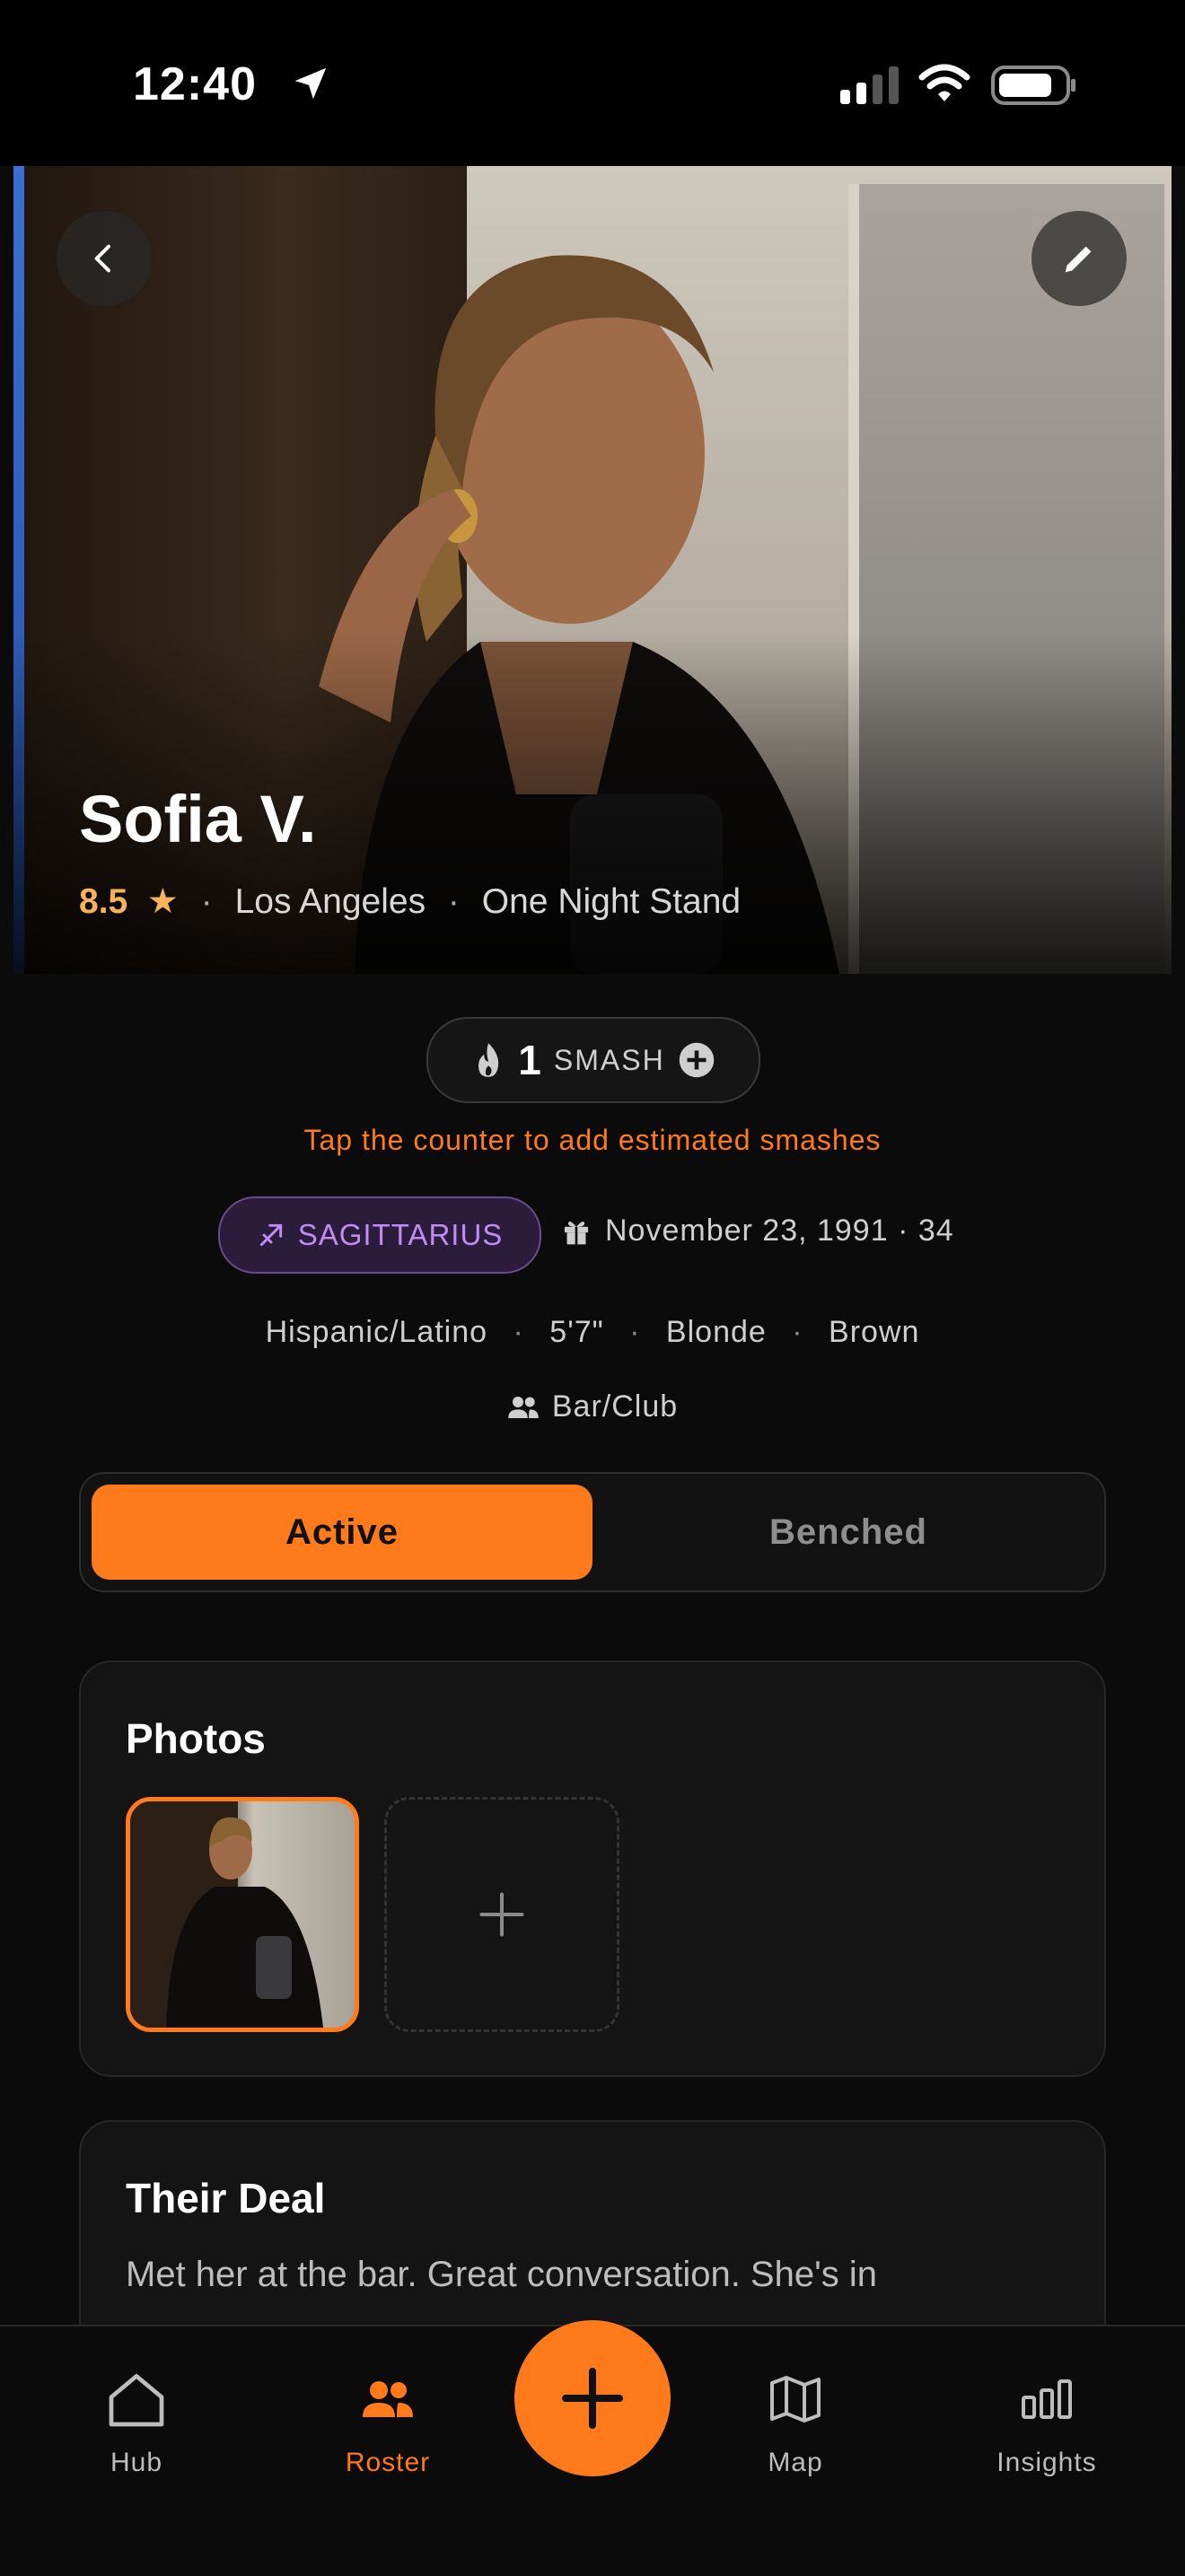  I want to click on star-icon: ★, so click(158, 901).